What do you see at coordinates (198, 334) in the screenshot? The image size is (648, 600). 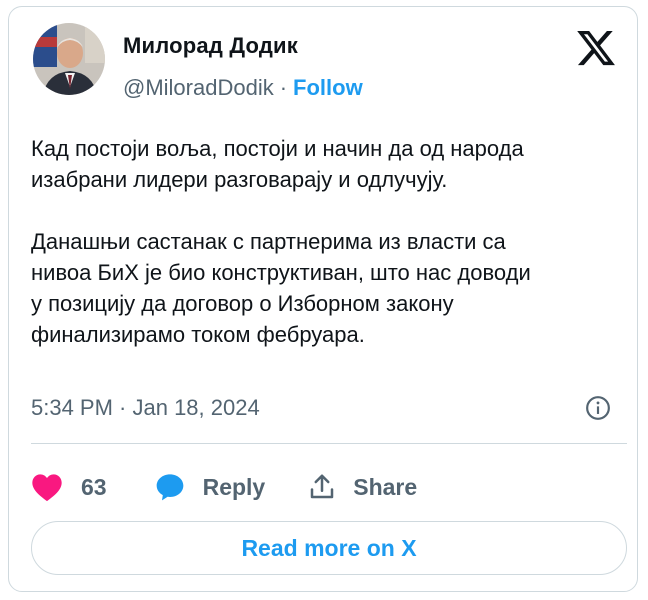 I see `tweet-line: финализирамо током фебруара.` at bounding box center [198, 334].